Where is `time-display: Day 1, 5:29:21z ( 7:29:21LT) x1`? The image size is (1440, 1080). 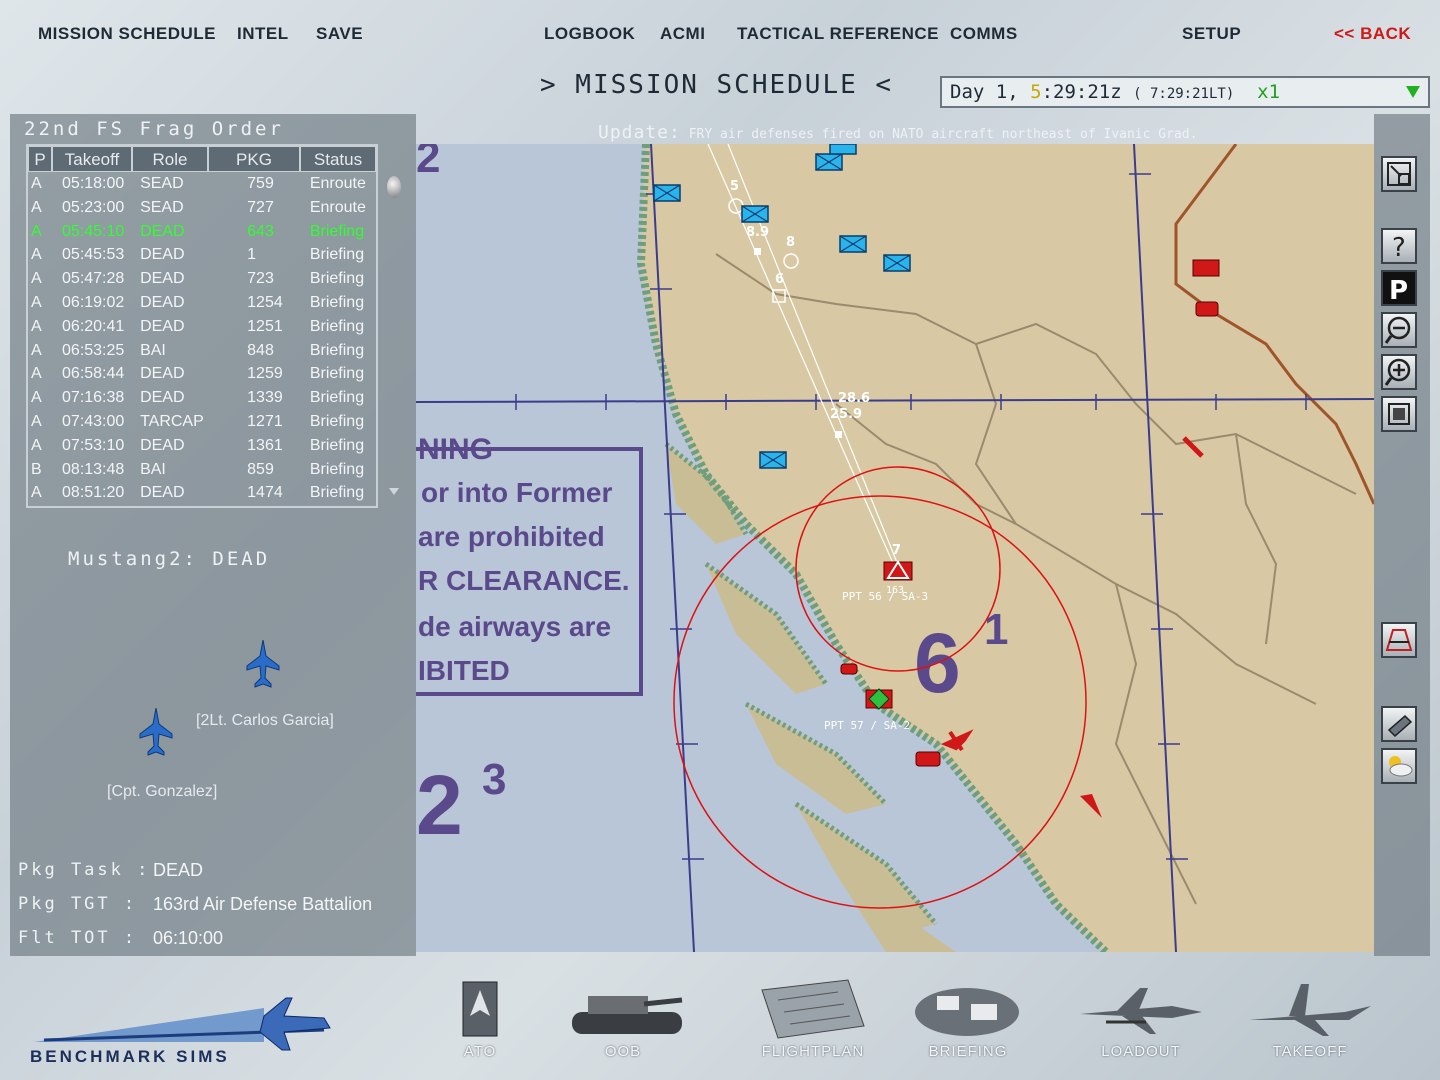
time-display: Day 1, 5:29:21z ( 7:29:21LT) x1 is located at coordinates (1185, 92).